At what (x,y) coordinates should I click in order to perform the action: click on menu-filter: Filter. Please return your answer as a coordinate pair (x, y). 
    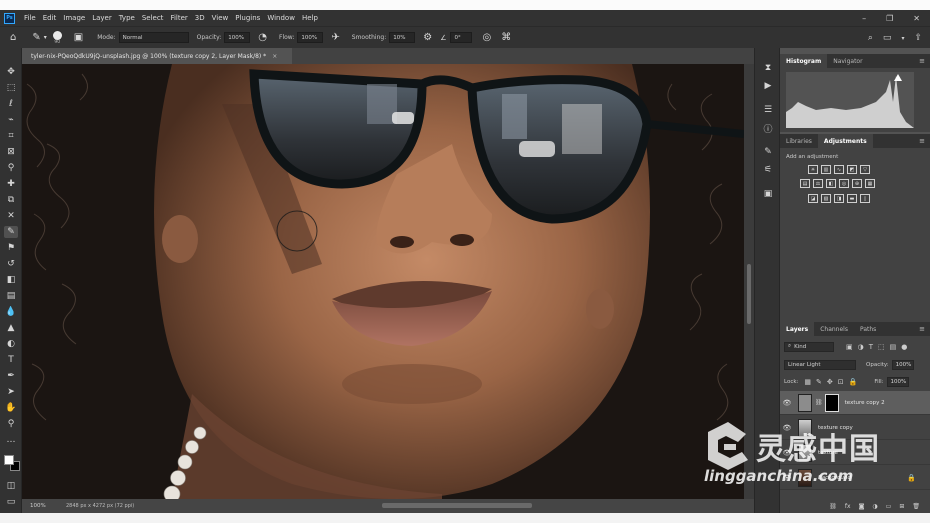
    Looking at the image, I should click on (178, 18).